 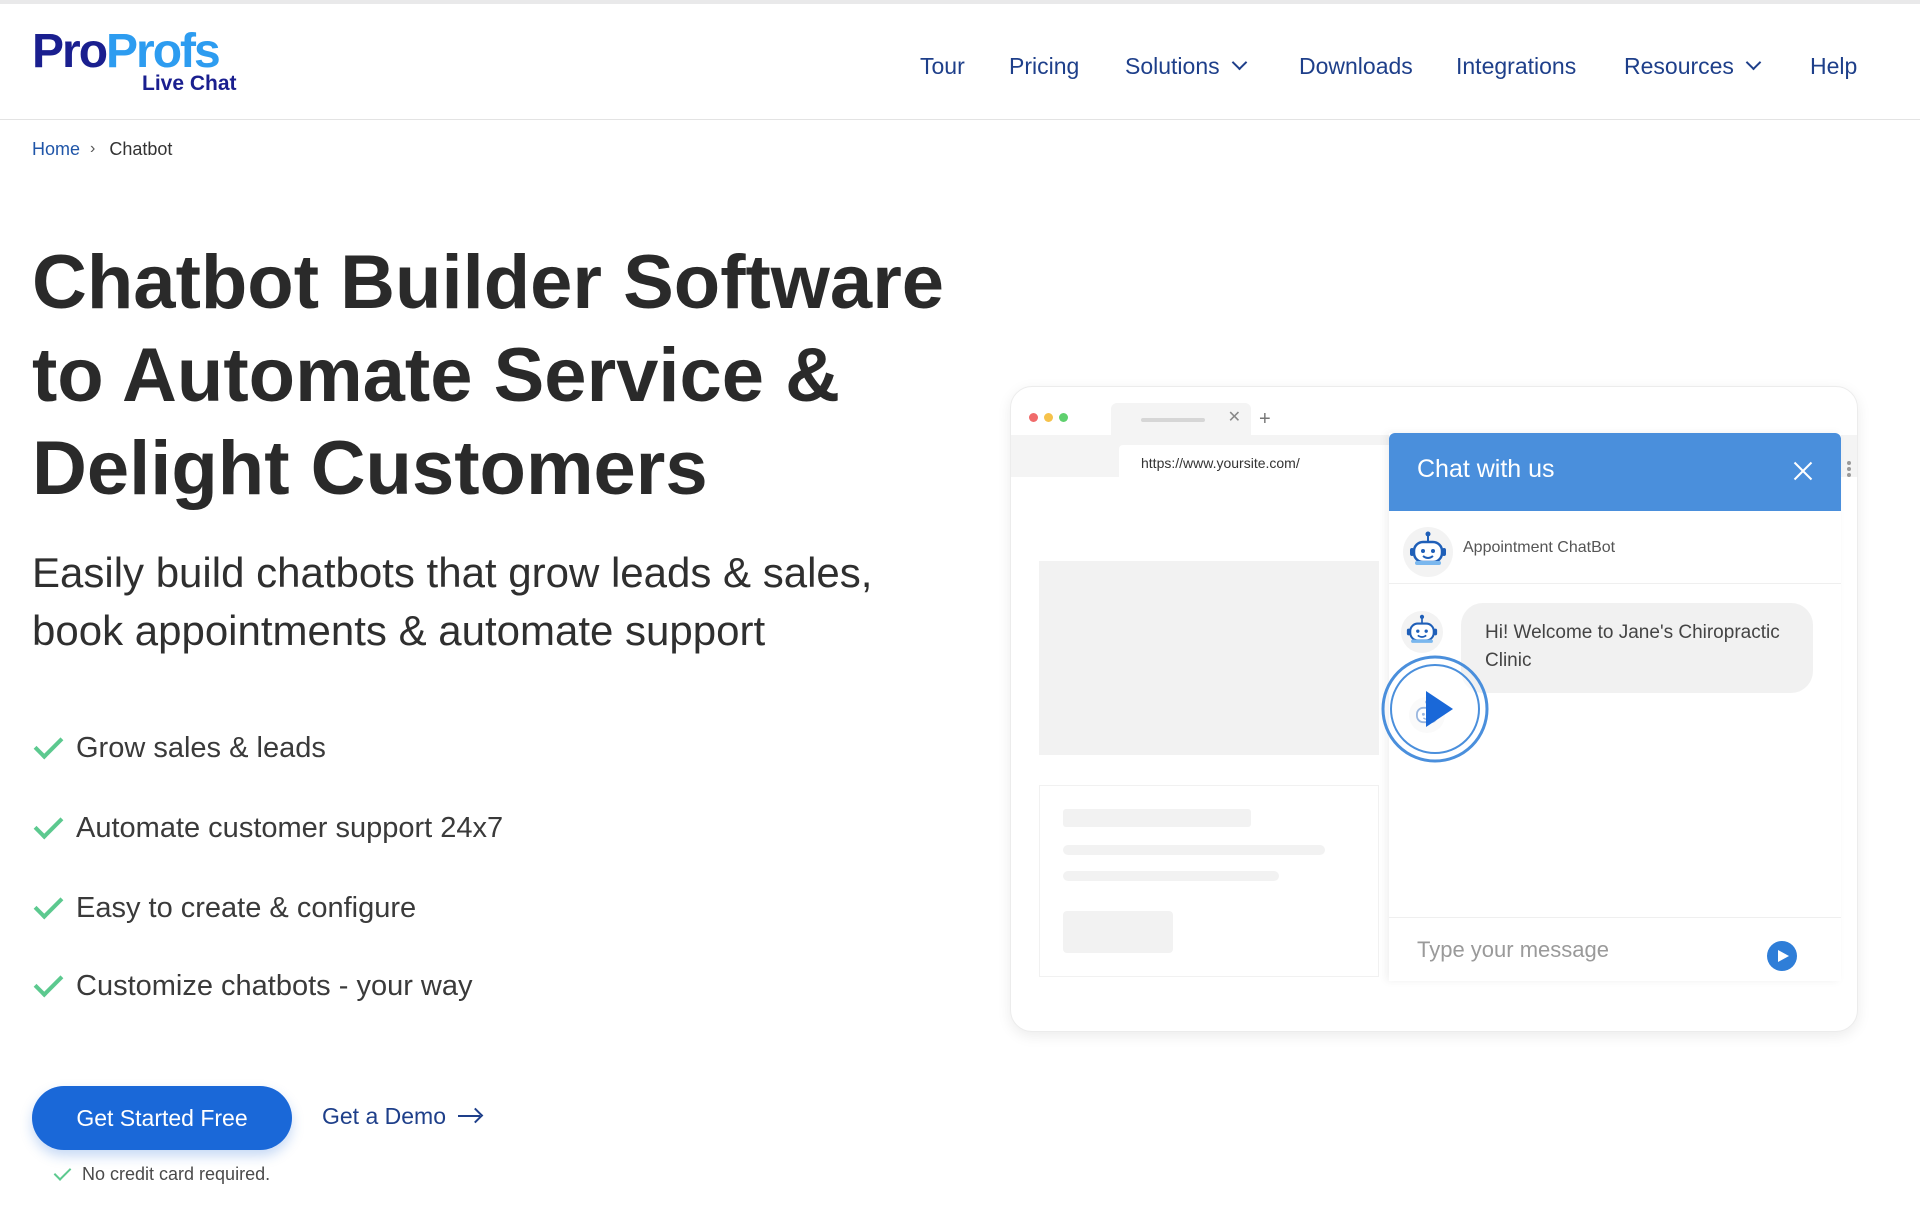 I want to click on feature-text: Customize chatbots - your way, so click(x=274, y=985).